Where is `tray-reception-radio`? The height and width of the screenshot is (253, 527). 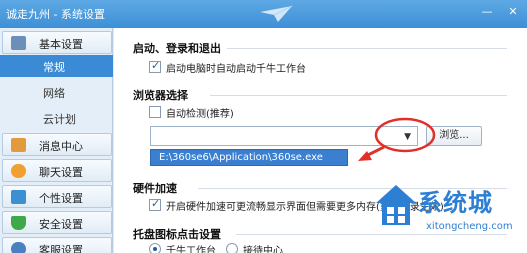
tray-reception-radio is located at coordinates (232, 248).